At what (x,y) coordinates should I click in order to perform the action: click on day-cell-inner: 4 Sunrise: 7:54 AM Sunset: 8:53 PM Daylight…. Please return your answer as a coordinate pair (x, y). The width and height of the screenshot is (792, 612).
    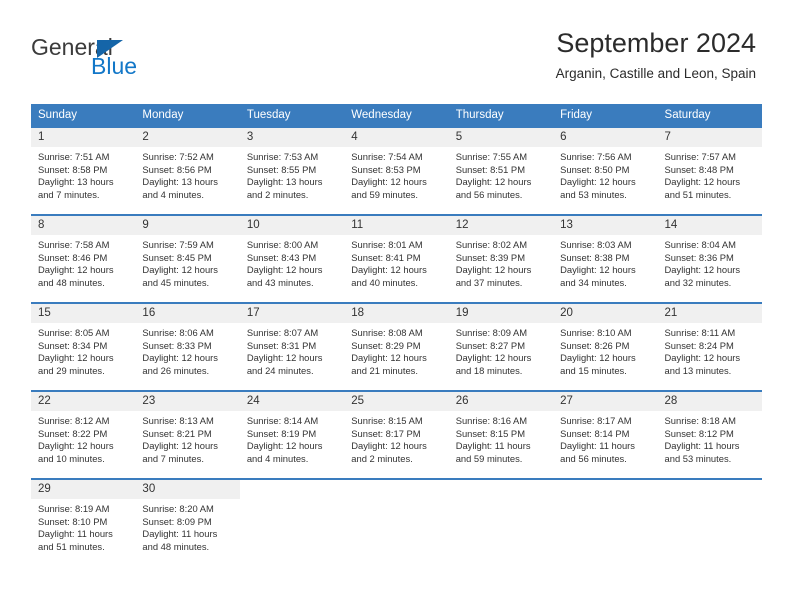
    Looking at the image, I should click on (396, 171).